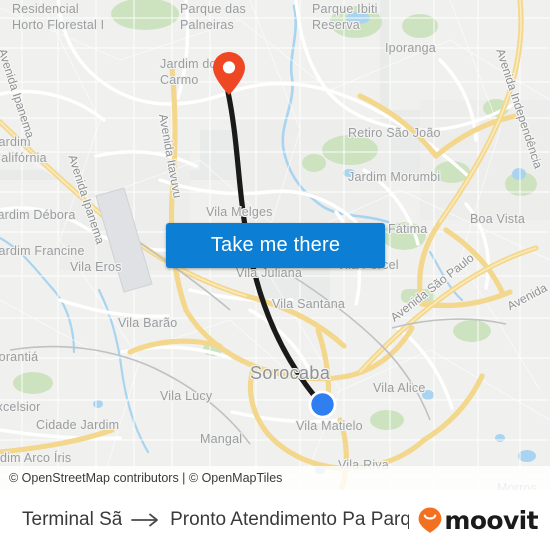 Image resolution: width=550 pixels, height=550 pixels. I want to click on arrow-right-icon, so click(146, 520).